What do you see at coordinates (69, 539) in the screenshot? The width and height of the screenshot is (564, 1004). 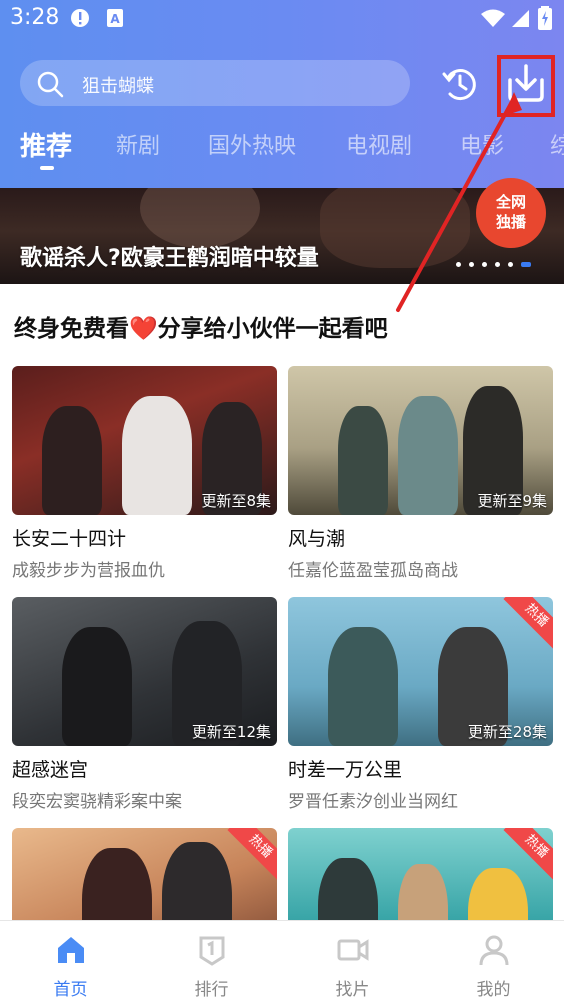 I see `card-title: 长安二十四计` at bounding box center [69, 539].